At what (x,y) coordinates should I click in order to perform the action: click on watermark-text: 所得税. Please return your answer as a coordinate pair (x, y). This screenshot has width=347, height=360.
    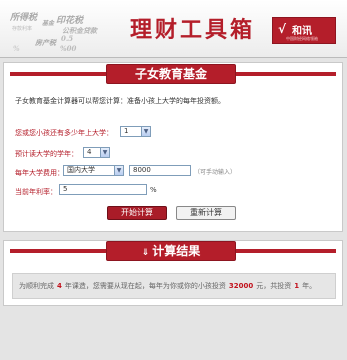
    Looking at the image, I should click on (24, 18).